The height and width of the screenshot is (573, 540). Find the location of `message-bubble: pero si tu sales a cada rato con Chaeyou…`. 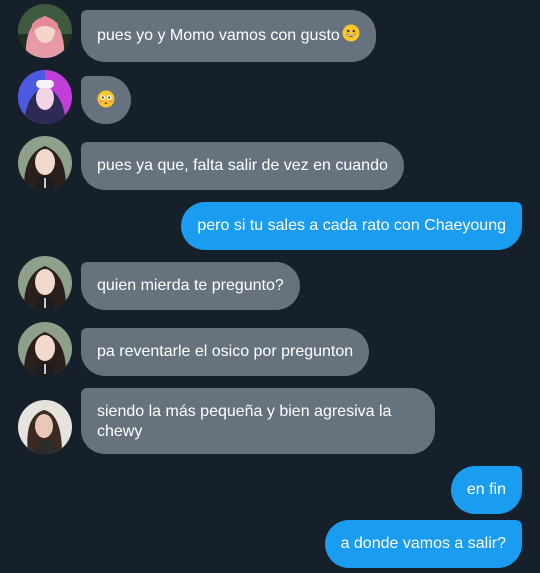

message-bubble: pero si tu sales a cada rato con Chaeyou… is located at coordinates (351, 226).